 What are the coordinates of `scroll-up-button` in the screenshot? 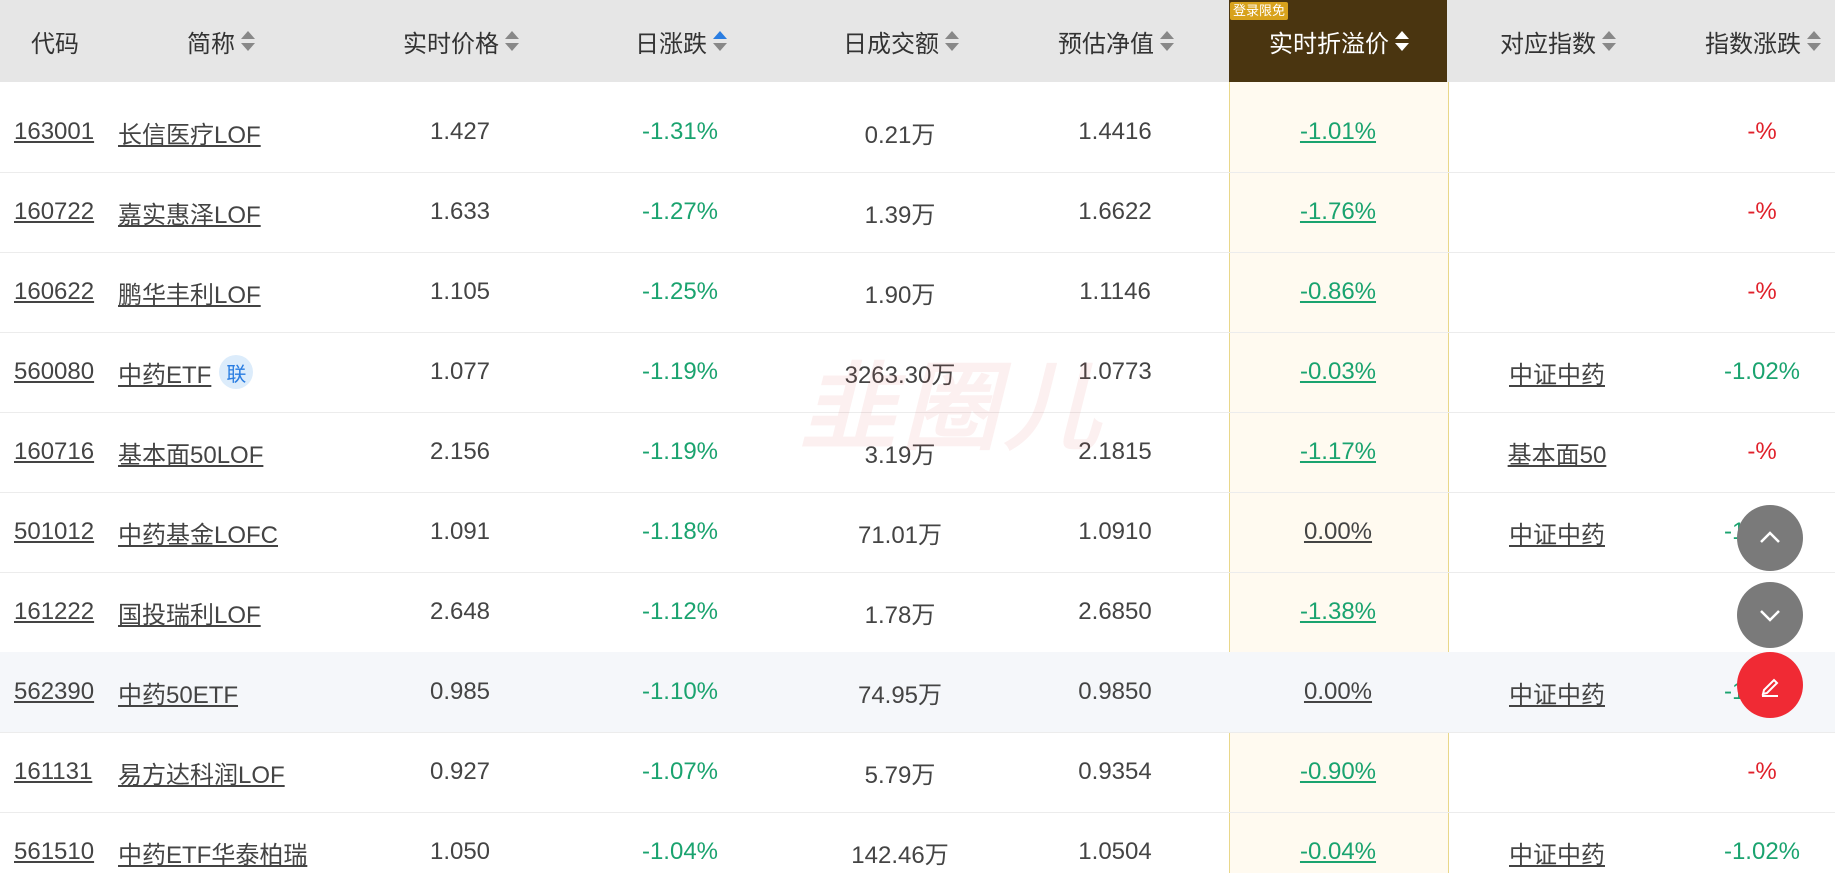 It's located at (1770, 538).